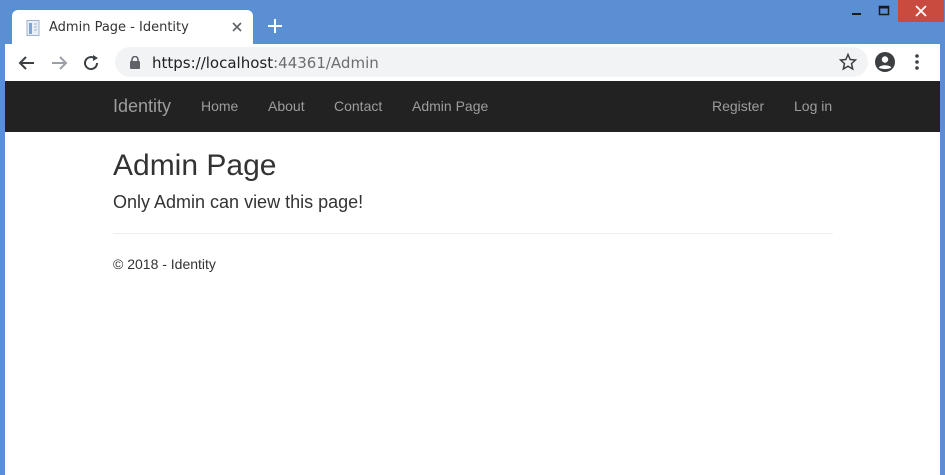 The width and height of the screenshot is (945, 475). I want to click on maximize-icon, so click(884, 11).